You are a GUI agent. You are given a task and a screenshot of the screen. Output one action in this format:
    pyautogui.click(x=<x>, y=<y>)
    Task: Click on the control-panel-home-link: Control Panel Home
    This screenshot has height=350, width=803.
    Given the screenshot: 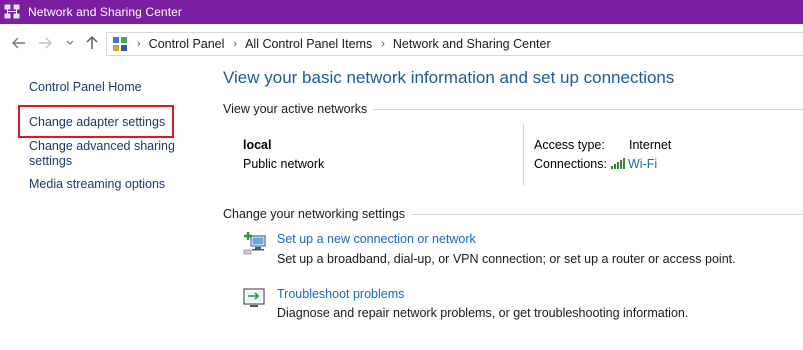 What is the action you would take?
    pyautogui.click(x=85, y=87)
    